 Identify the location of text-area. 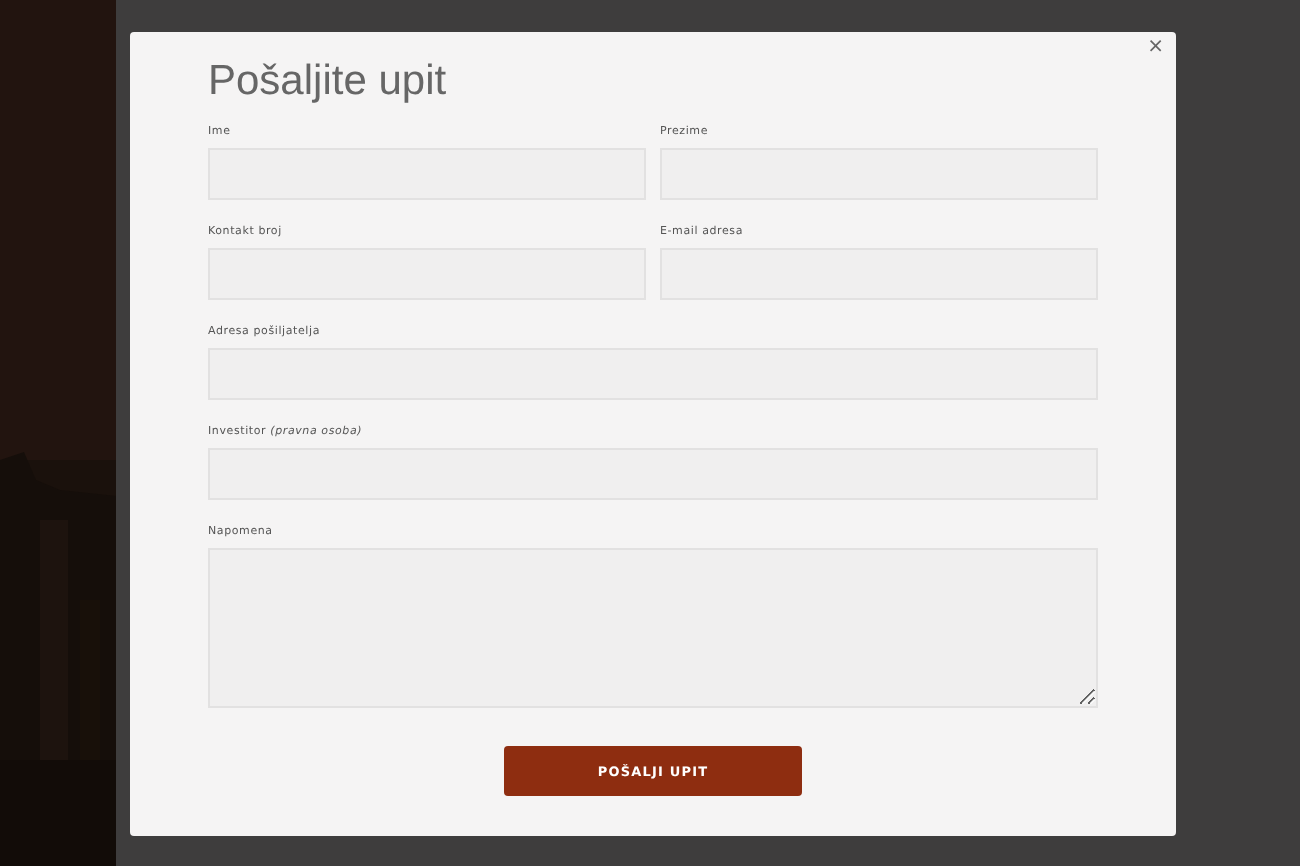
(653, 628).